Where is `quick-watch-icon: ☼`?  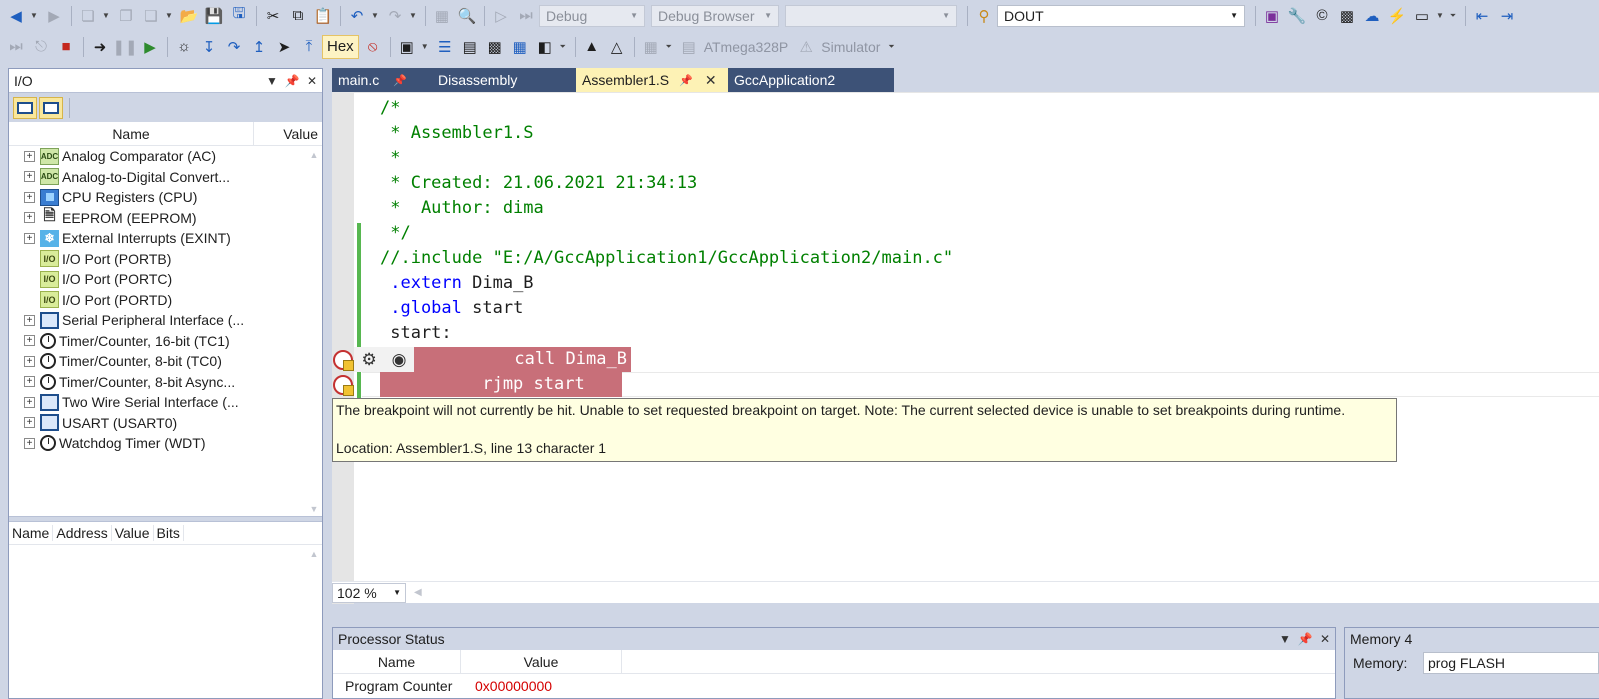
quick-watch-icon: ☼ is located at coordinates (184, 47).